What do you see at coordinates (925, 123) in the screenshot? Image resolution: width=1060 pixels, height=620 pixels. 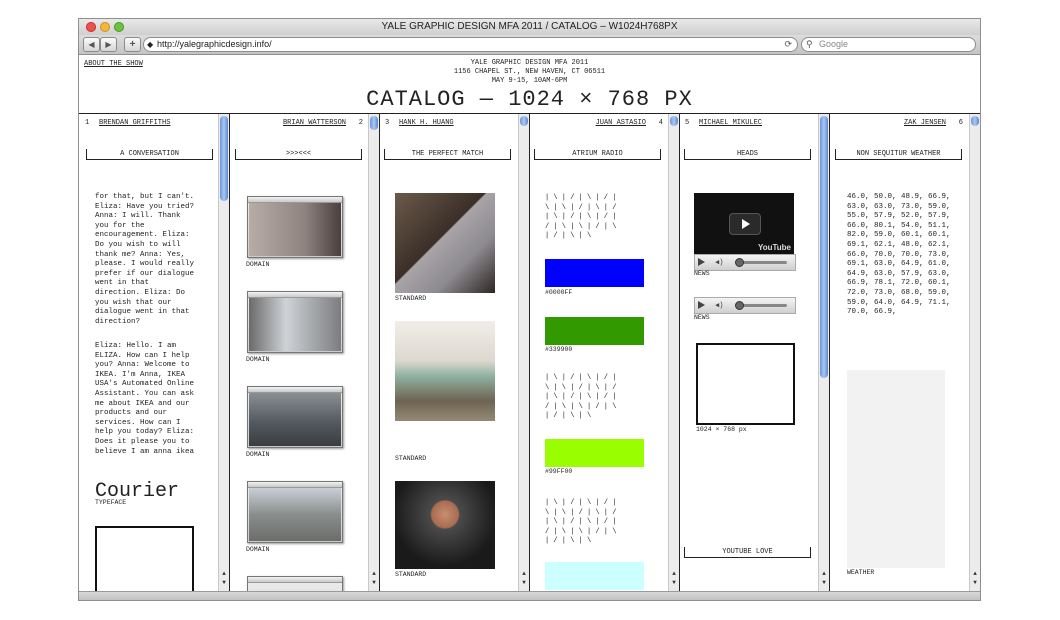 I see `artist-name-link: ZAK JENSEN` at bounding box center [925, 123].